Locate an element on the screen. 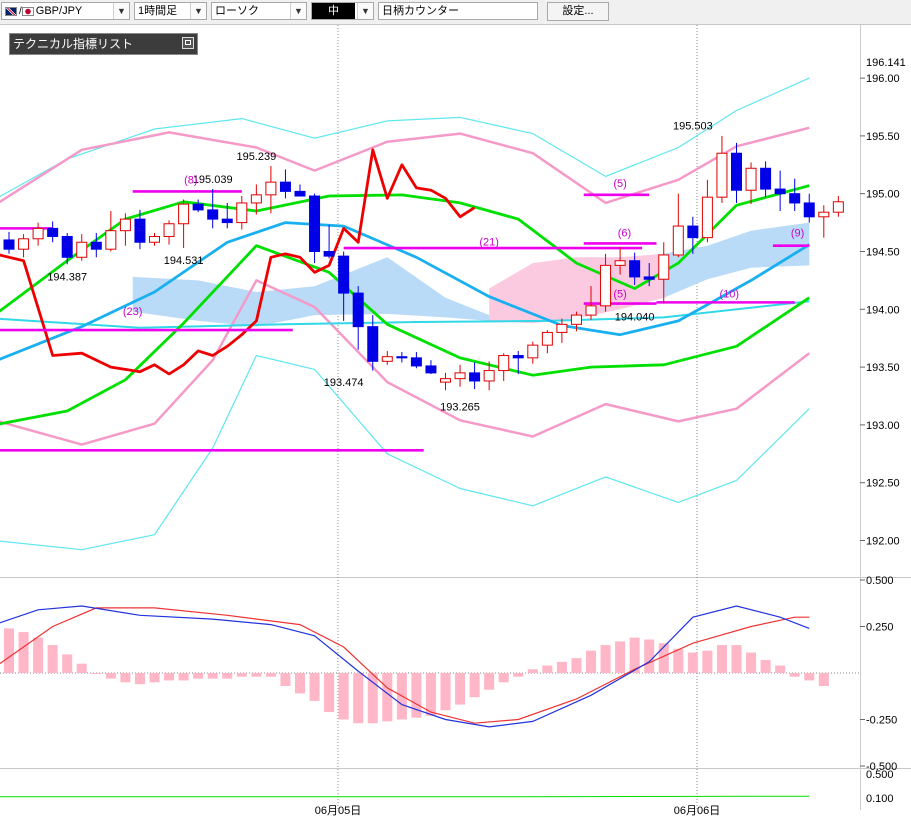 Image resolution: width=911 pixels, height=822 pixels. period-label: (23) is located at coordinates (133, 312).